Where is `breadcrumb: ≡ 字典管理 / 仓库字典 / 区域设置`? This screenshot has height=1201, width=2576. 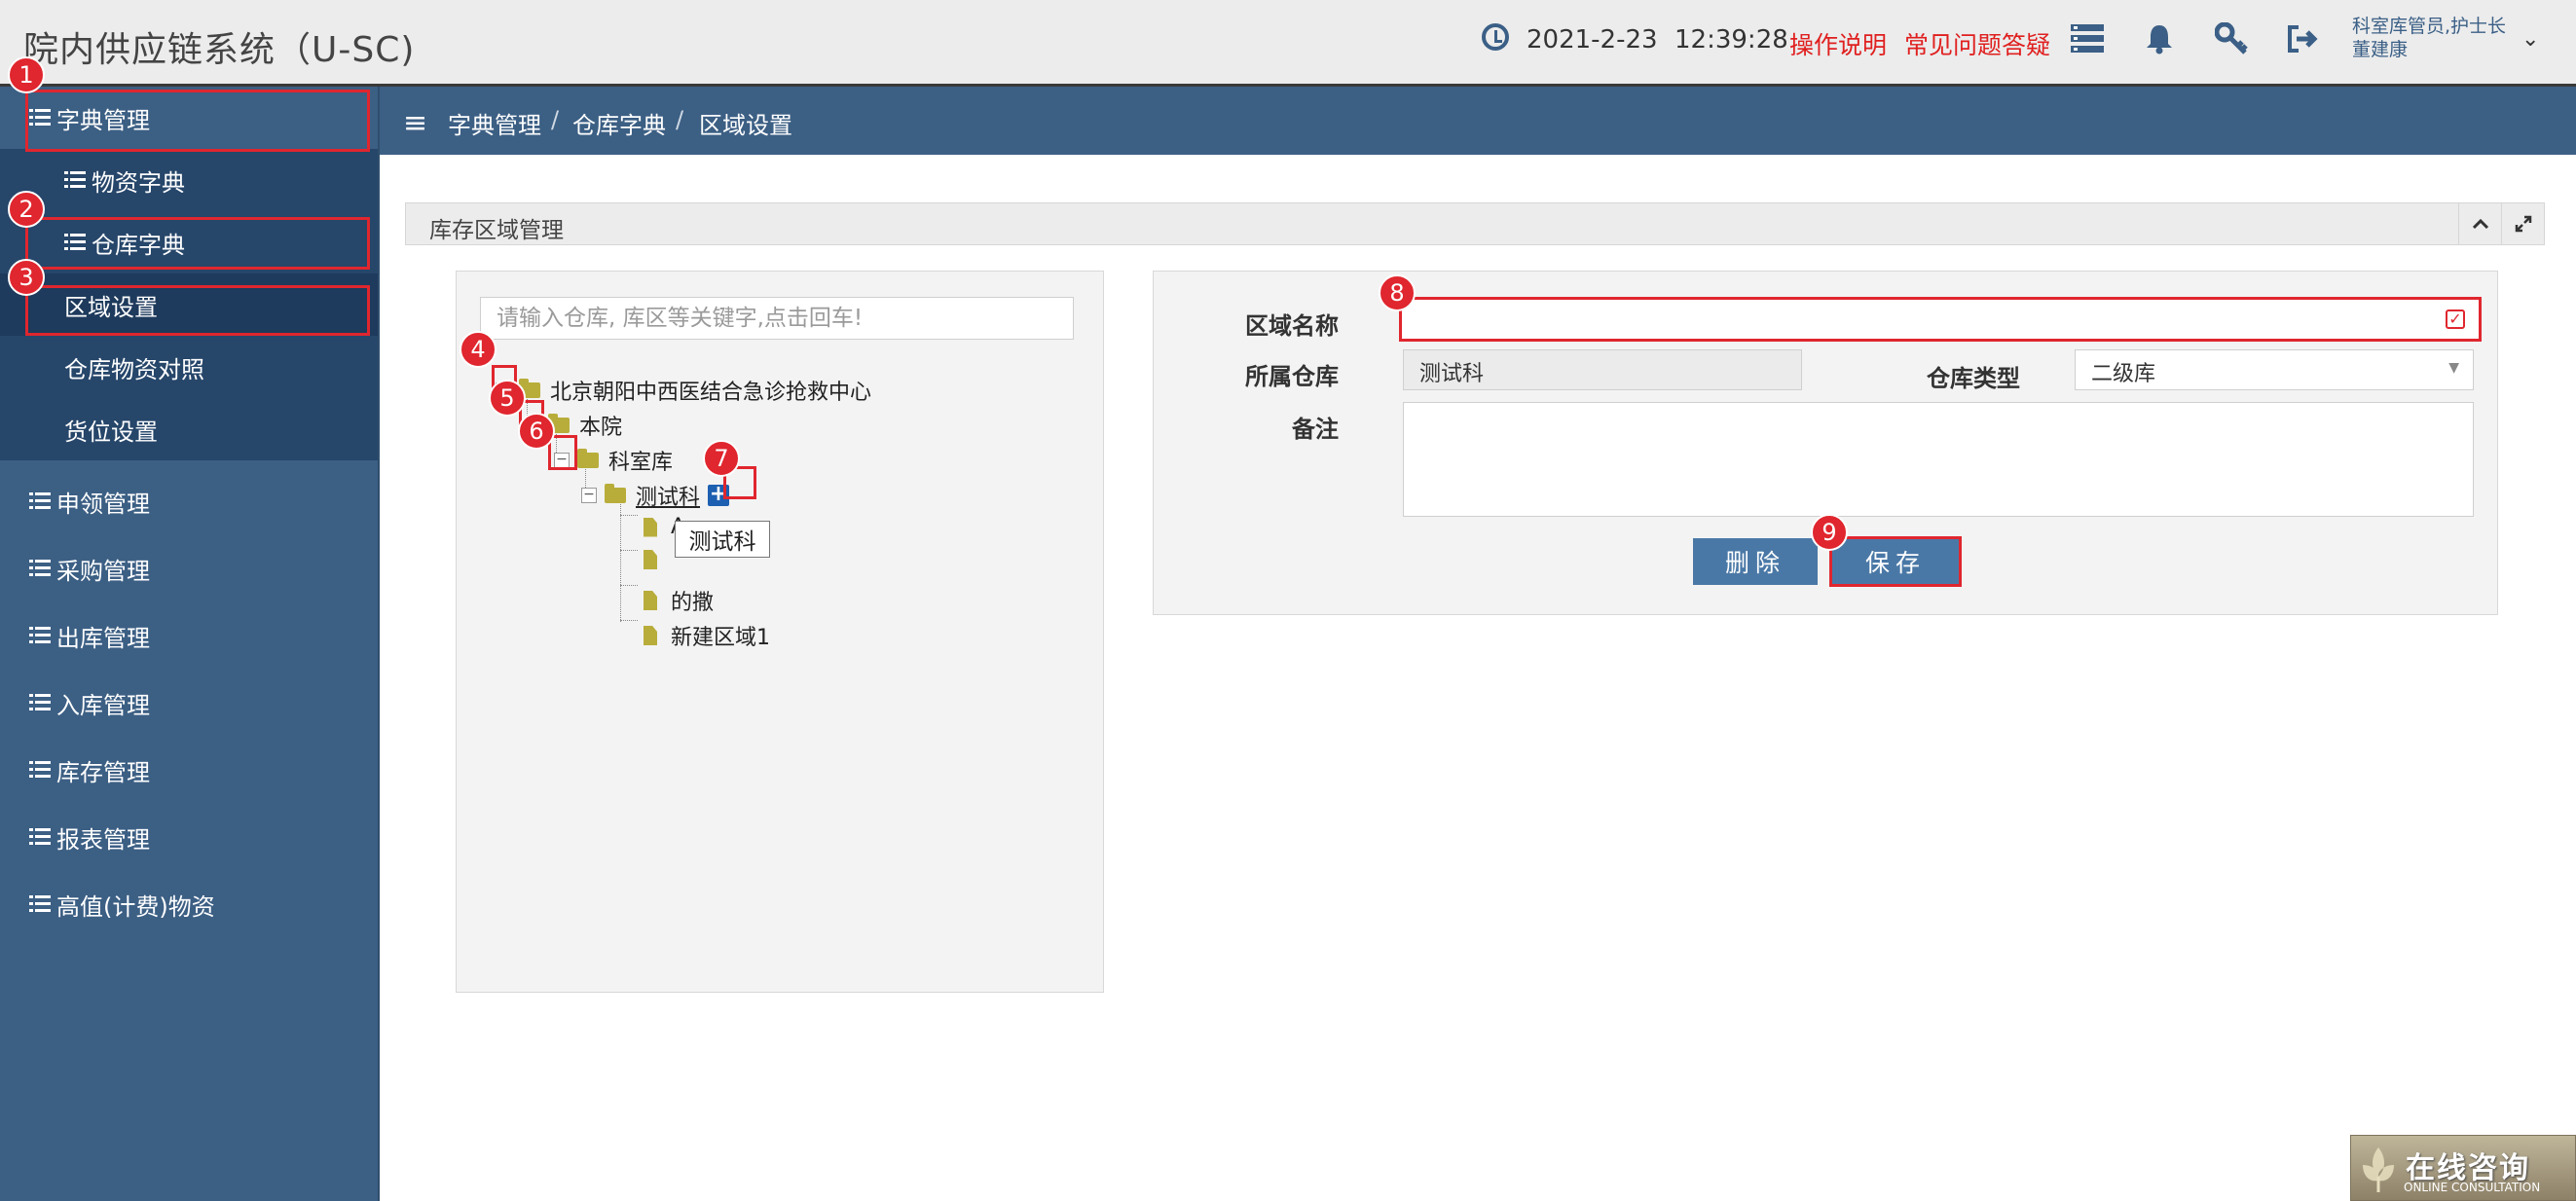
breadcrumb: ≡ 字典管理 / 仓库字典 / 区域设置 is located at coordinates (1478, 121).